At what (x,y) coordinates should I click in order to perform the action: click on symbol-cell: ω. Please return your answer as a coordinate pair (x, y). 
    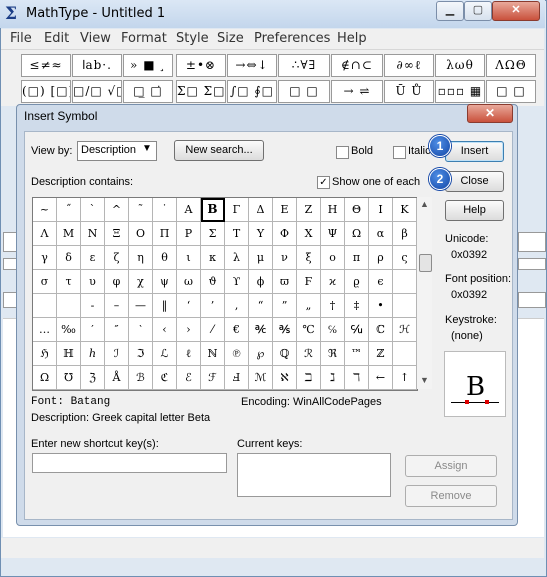
    Looking at the image, I should click on (189, 282).